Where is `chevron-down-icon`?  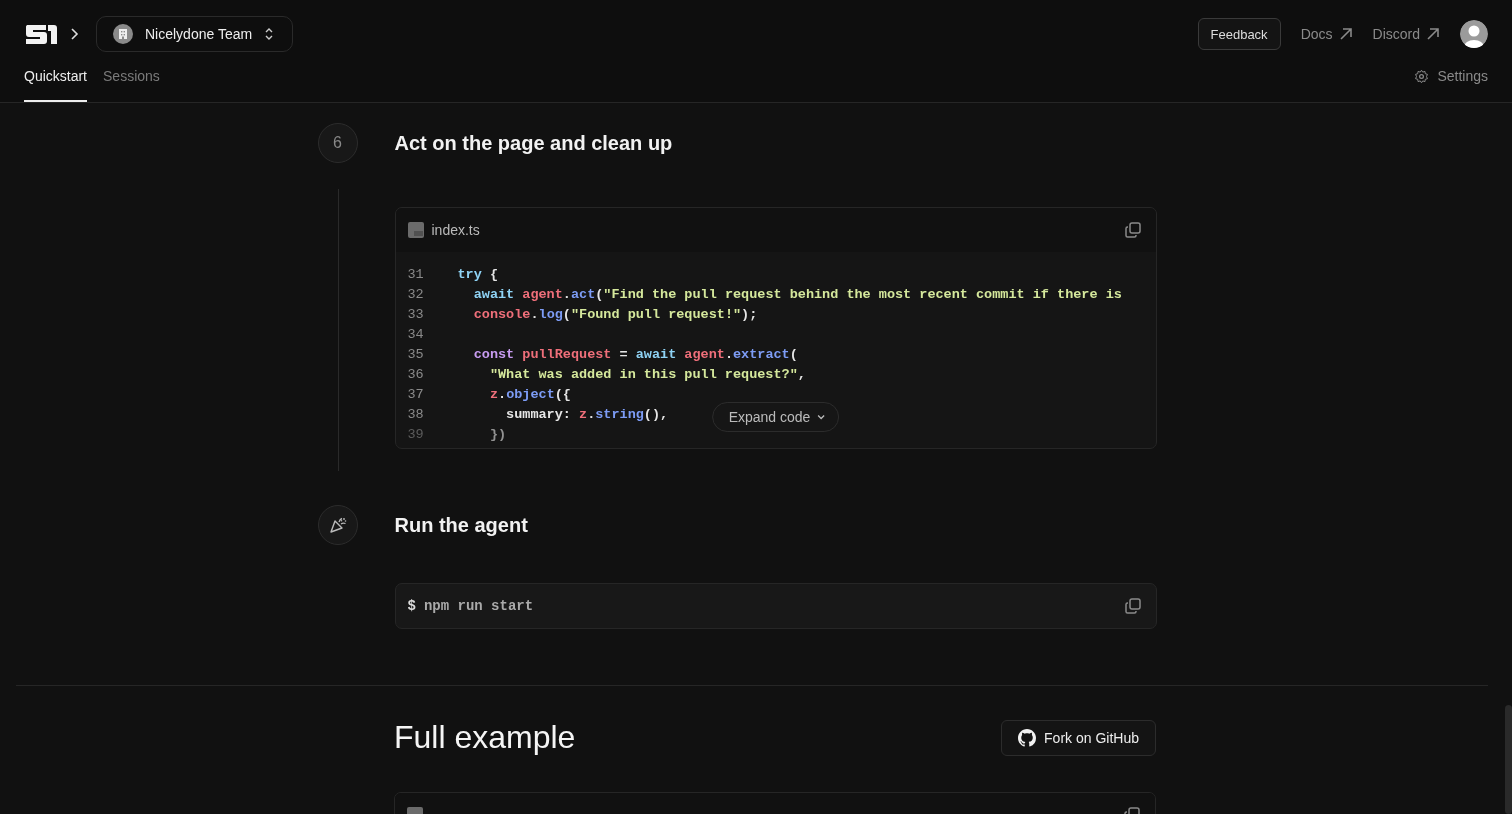 chevron-down-icon is located at coordinates (821, 417).